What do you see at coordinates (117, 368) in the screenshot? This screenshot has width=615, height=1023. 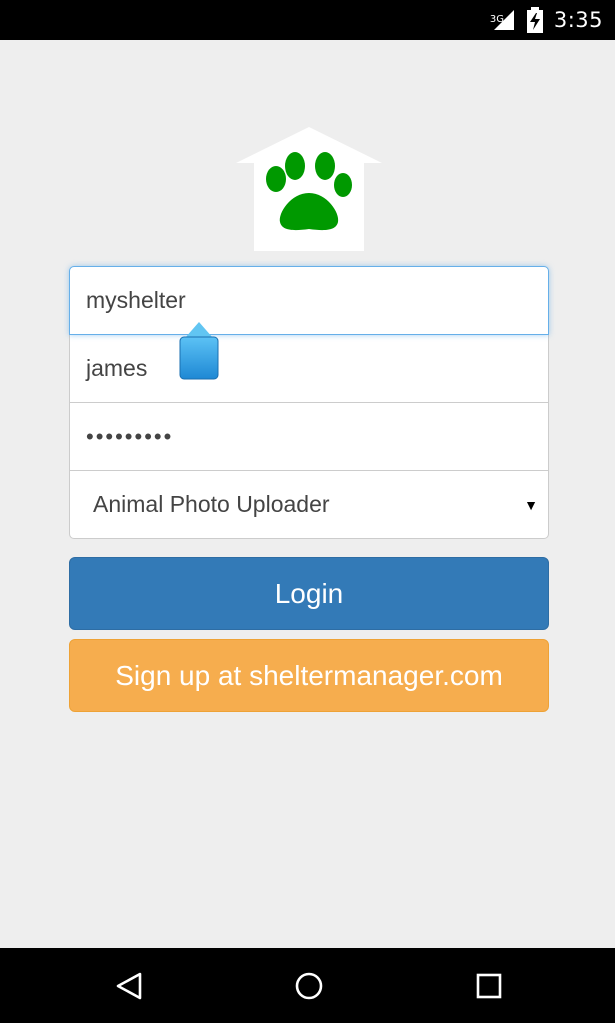 I see `username-field-value: james` at bounding box center [117, 368].